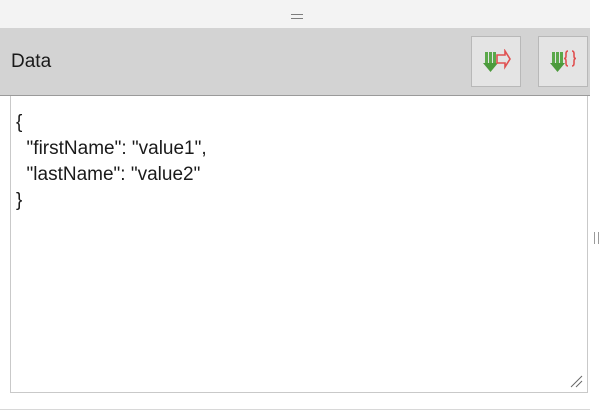  I want to click on splitter-grip-icon, so click(297, 16).